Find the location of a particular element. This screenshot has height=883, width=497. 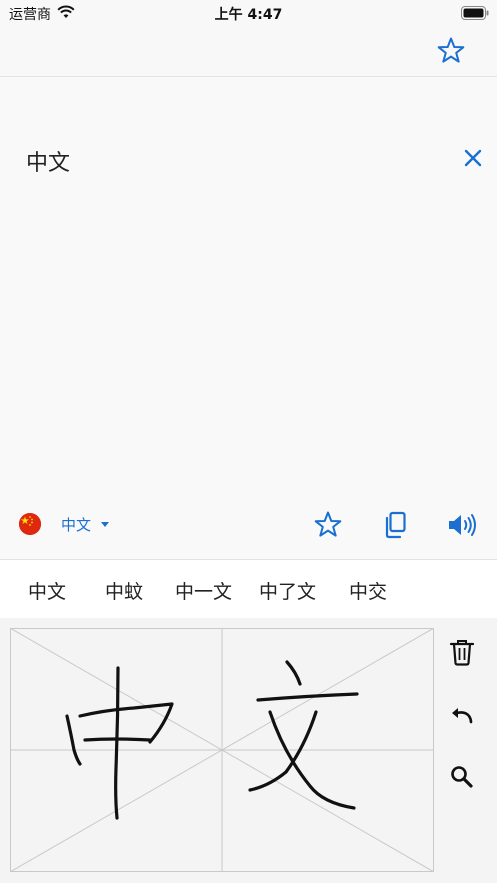

battery-icon is located at coordinates (475, 14).